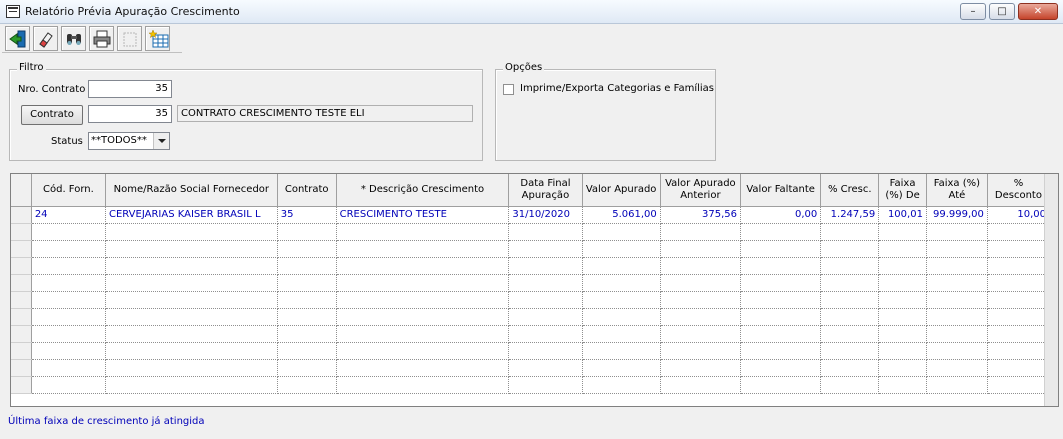  Describe the element at coordinates (161, 141) in the screenshot. I see `chevron-down-icon` at that location.